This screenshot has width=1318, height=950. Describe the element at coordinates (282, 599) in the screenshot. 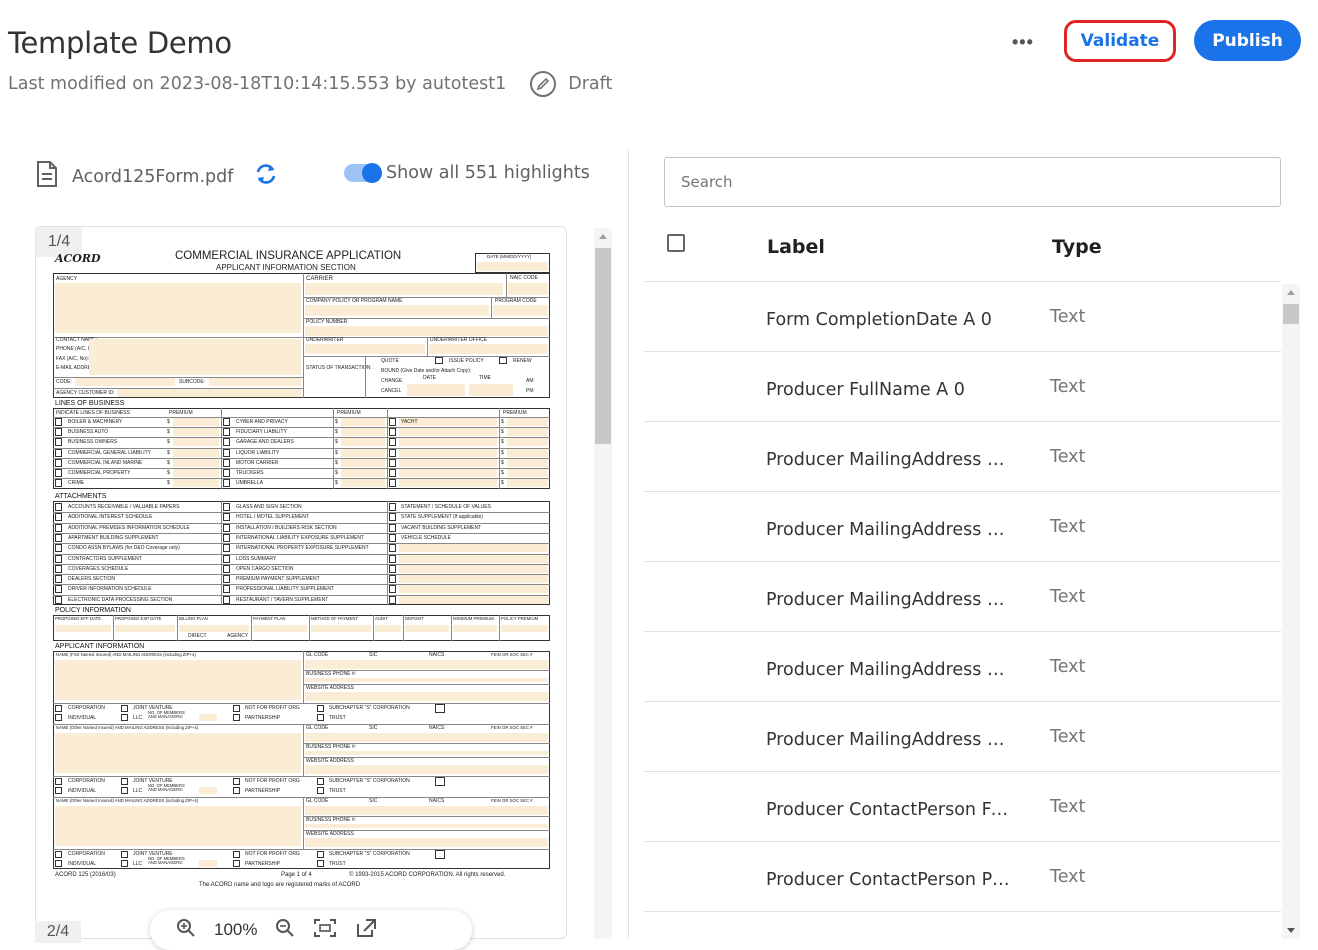

I see `pdf-text: RESTAURANT / TAVERN SUPPLEMENT` at that location.